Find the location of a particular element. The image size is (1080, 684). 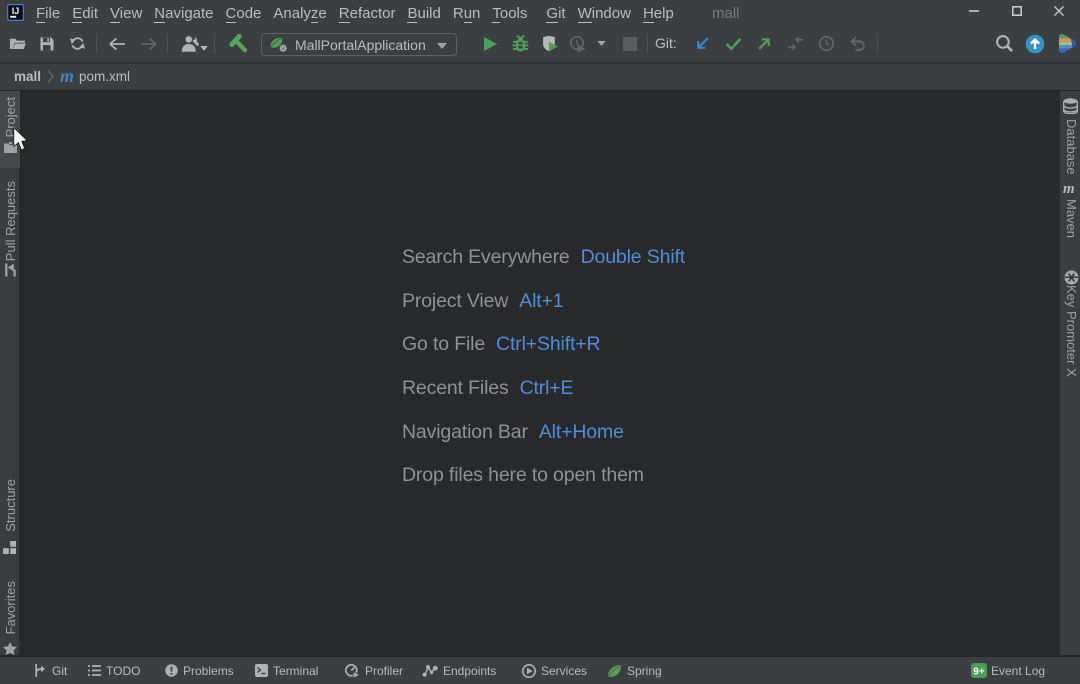

svg-text: 9+ is located at coordinates (979, 672).